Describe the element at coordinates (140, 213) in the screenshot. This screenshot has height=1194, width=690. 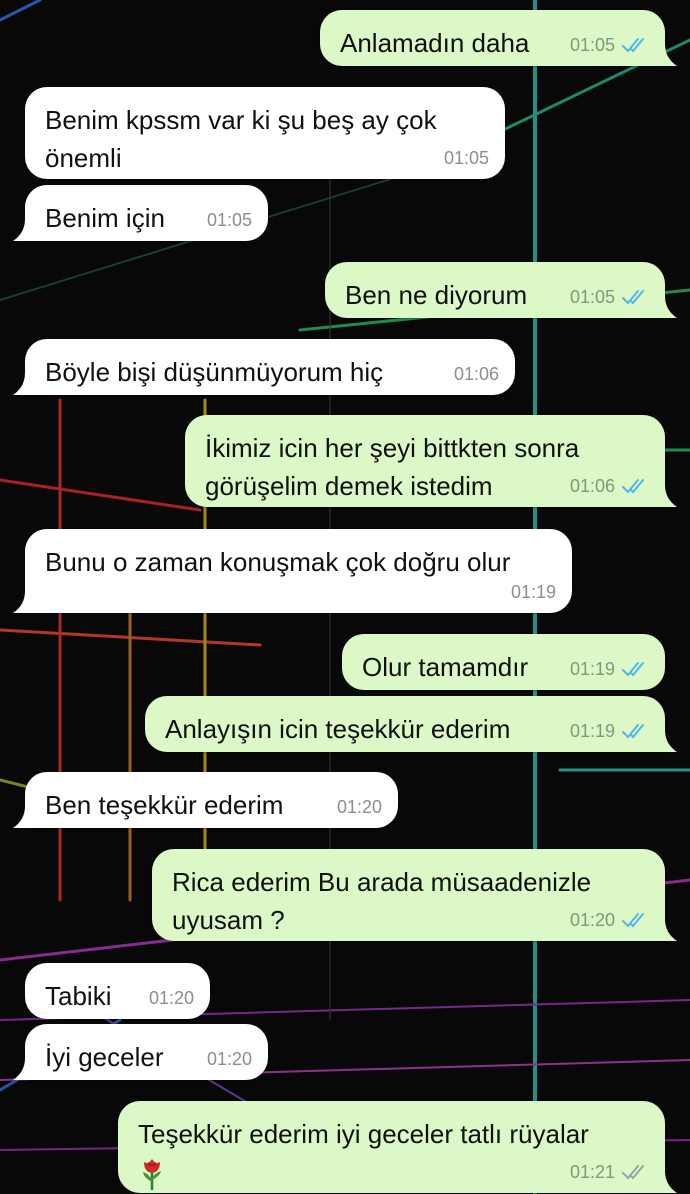
I see `incoming-message-bubble: Benim için 01:05` at that location.